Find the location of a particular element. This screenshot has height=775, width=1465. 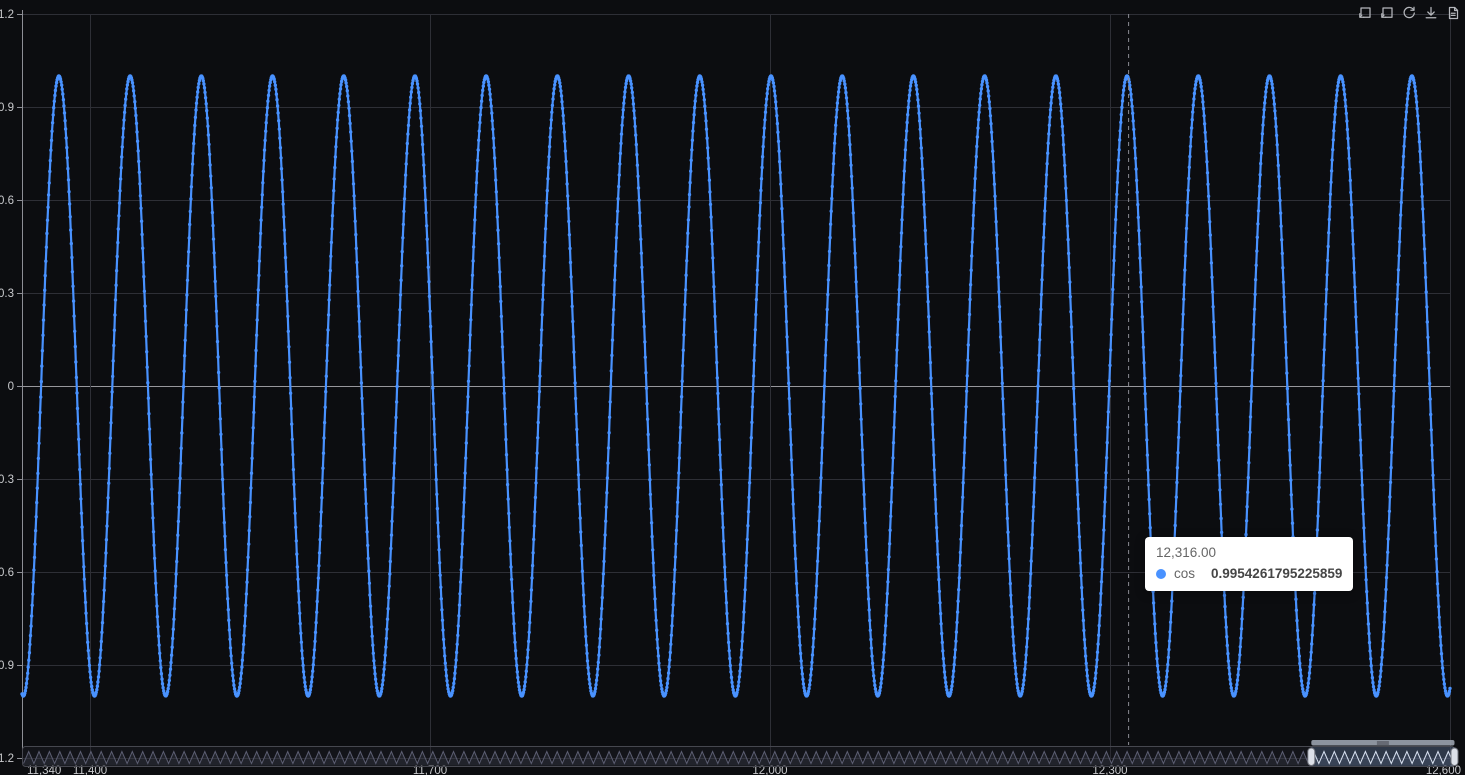

tooltip-series-row: cos 0.9954261795225859 is located at coordinates (1249, 574).